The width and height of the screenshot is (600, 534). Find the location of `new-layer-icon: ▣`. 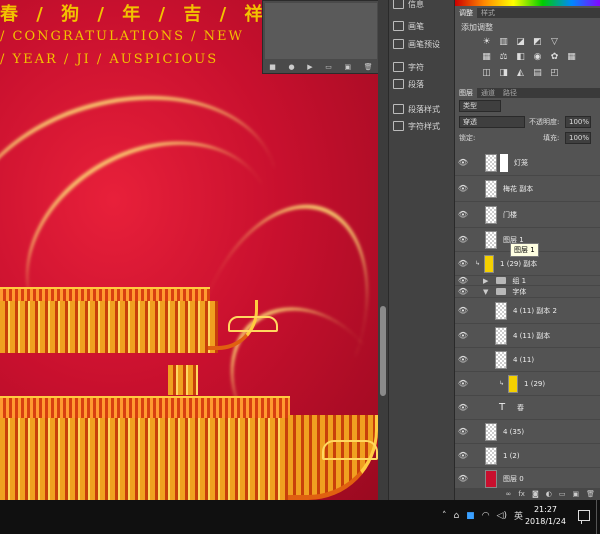

new-layer-icon: ▣ is located at coordinates (575, 494).